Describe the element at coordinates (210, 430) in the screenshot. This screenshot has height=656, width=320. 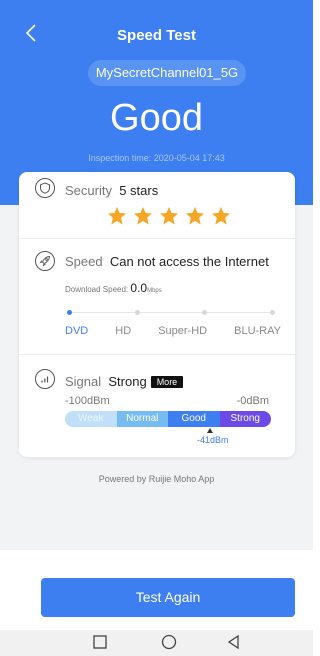
I see `signal-marker-icon` at that location.